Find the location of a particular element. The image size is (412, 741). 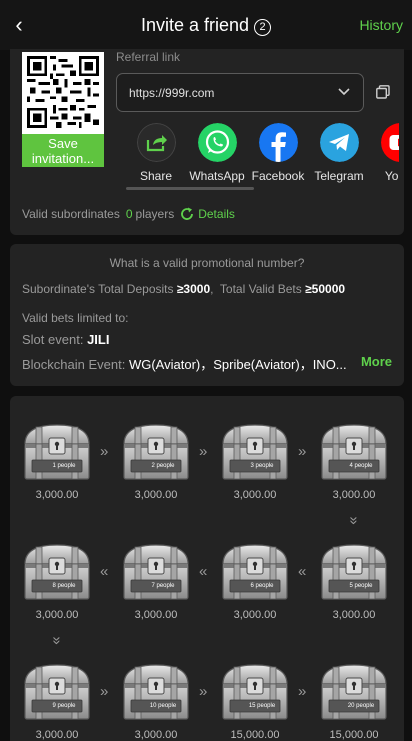

share-option-youtube: Youtu is located at coordinates (383, 153).